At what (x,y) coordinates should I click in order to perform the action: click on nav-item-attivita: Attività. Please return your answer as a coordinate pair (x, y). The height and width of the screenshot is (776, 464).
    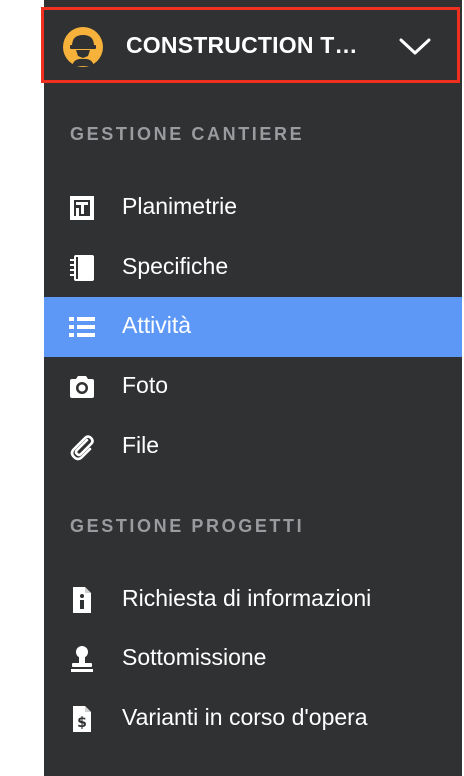
    Looking at the image, I should click on (253, 327).